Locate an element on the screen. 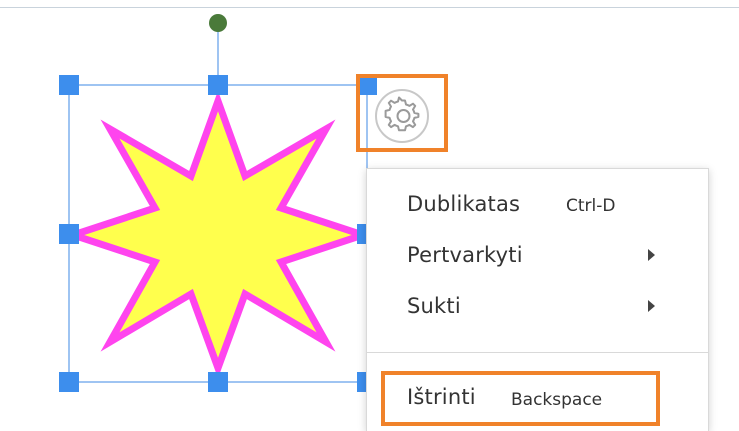  rotate-handle is located at coordinates (218, 23).